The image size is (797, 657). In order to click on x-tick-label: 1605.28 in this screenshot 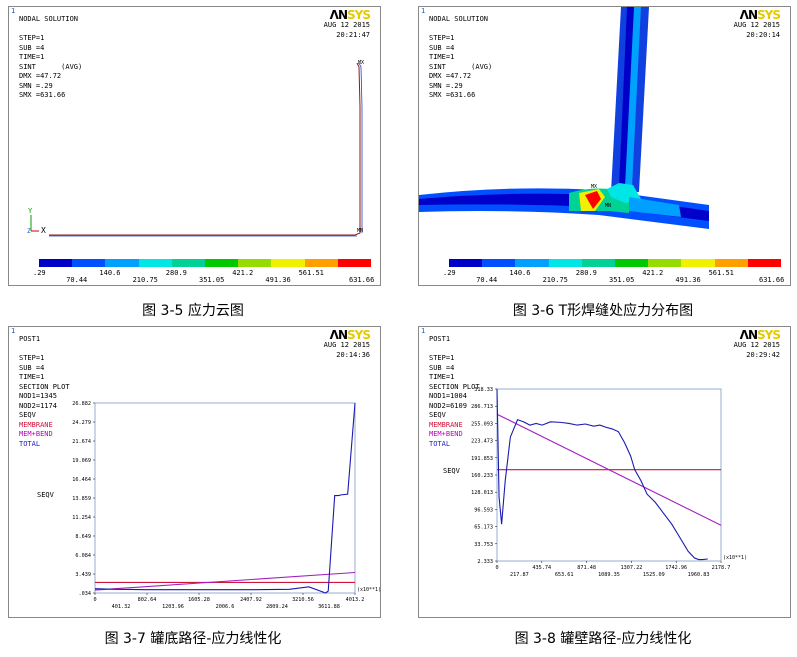, I will do `click(199, 600)`.